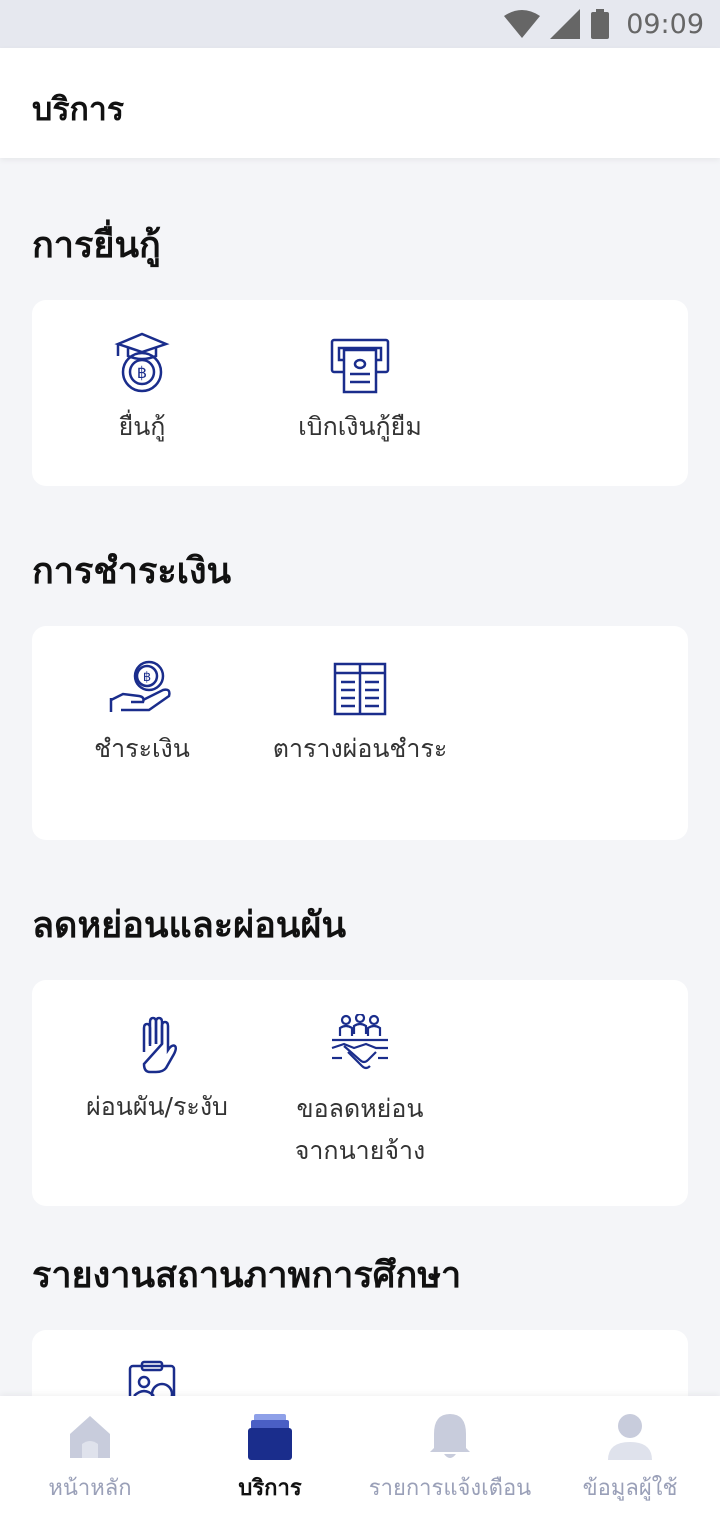 The width and height of the screenshot is (720, 1522). Describe the element at coordinates (665, 24) in the screenshot. I see `status-time: 09:09` at that location.